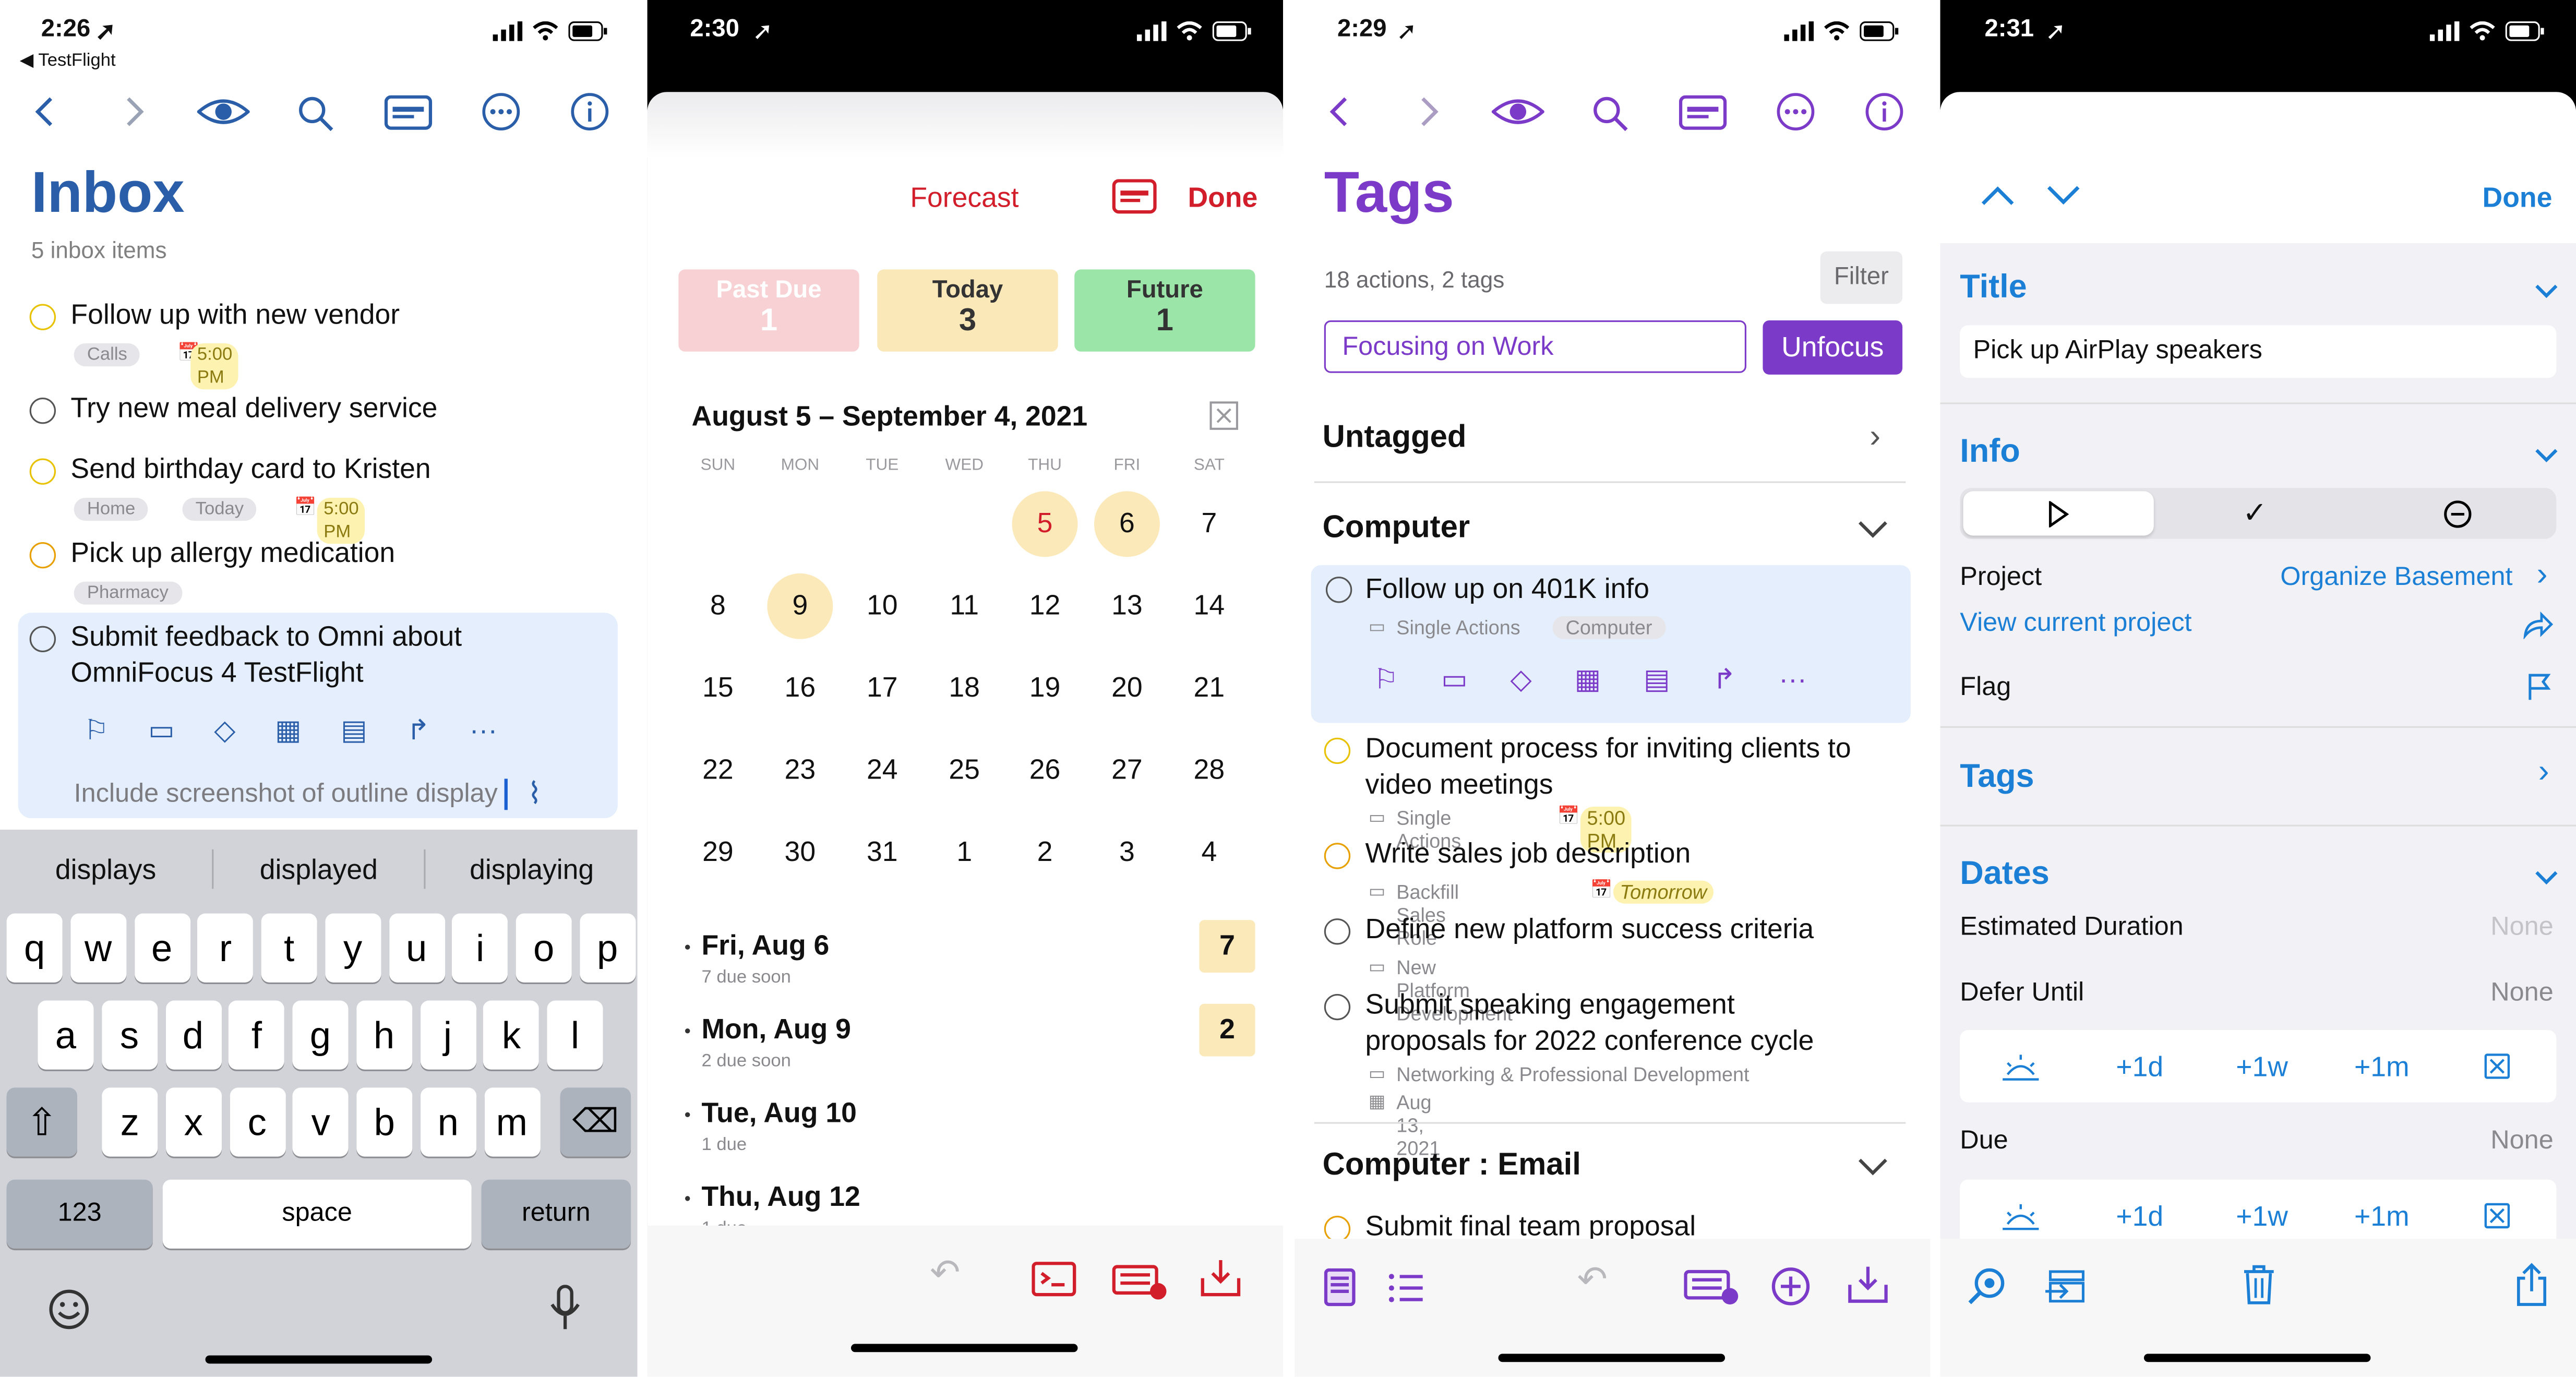 This screenshot has width=2576, height=1377. Describe the element at coordinates (34, 948) in the screenshot. I see `key-q: q` at that location.